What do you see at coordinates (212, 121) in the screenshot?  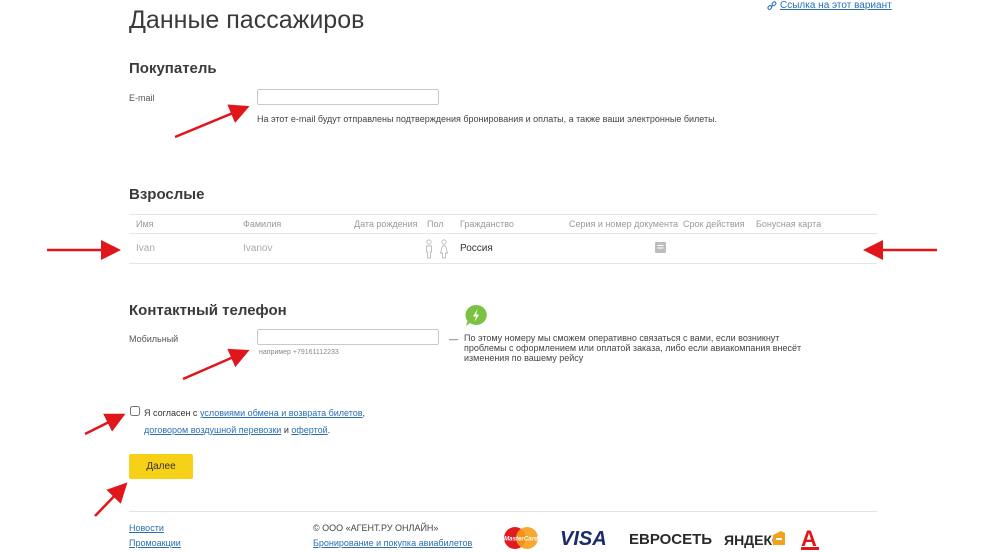 I see `arrow-to-email` at bounding box center [212, 121].